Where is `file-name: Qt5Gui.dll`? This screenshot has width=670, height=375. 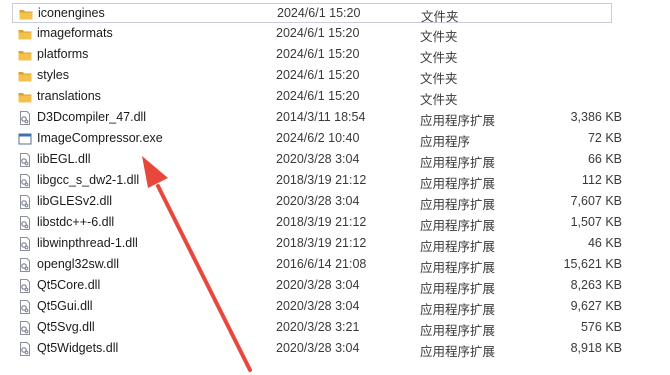 file-name: Qt5Gui.dll is located at coordinates (65, 306).